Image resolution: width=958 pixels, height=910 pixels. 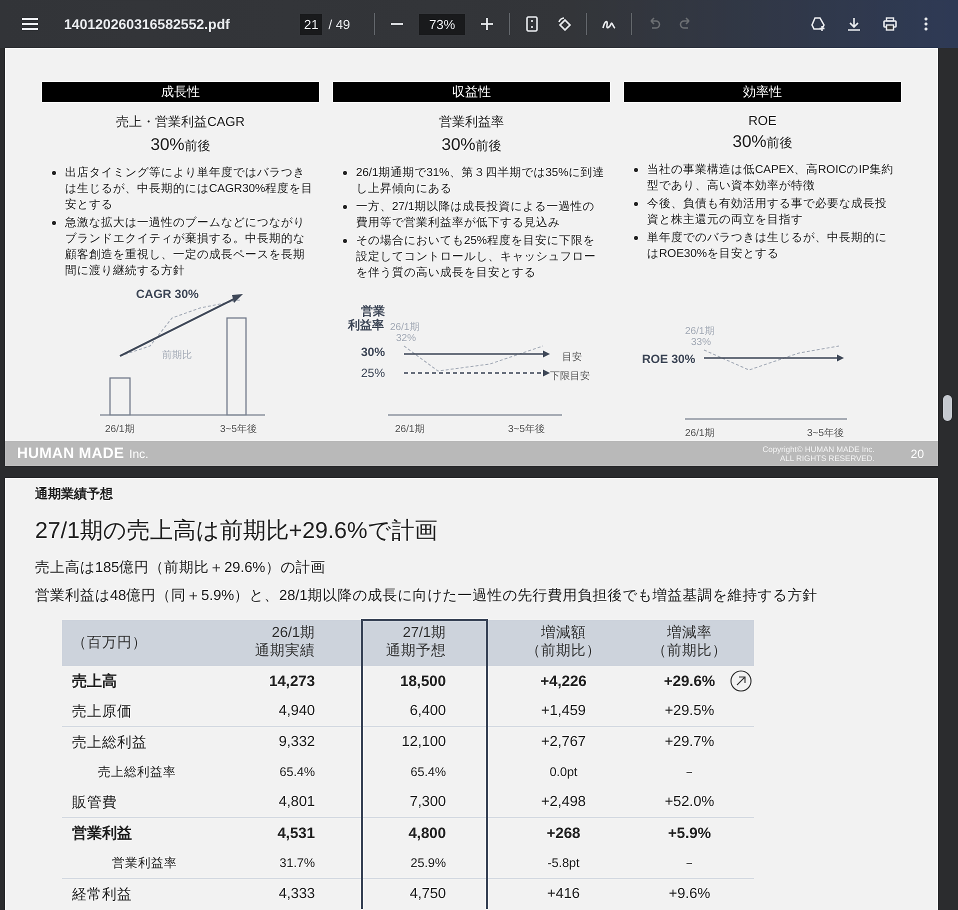 What do you see at coordinates (424, 863) in the screenshot?
I see `table-cell: 25.9%` at bounding box center [424, 863].